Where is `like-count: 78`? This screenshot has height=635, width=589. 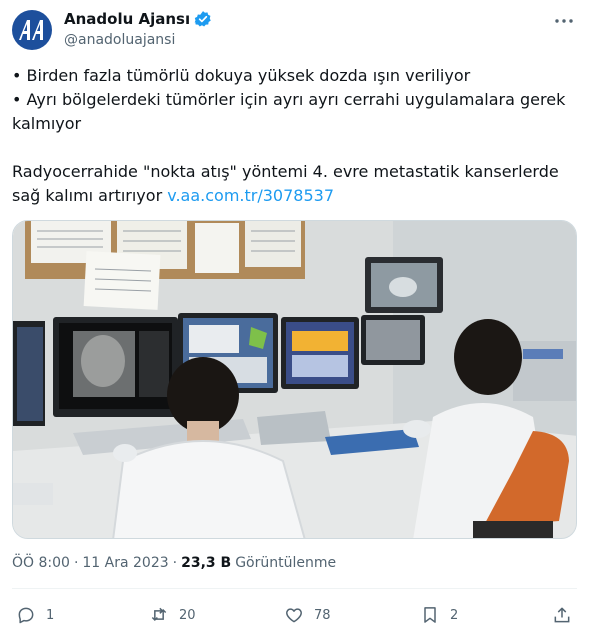
like-count: 78 is located at coordinates (322, 615).